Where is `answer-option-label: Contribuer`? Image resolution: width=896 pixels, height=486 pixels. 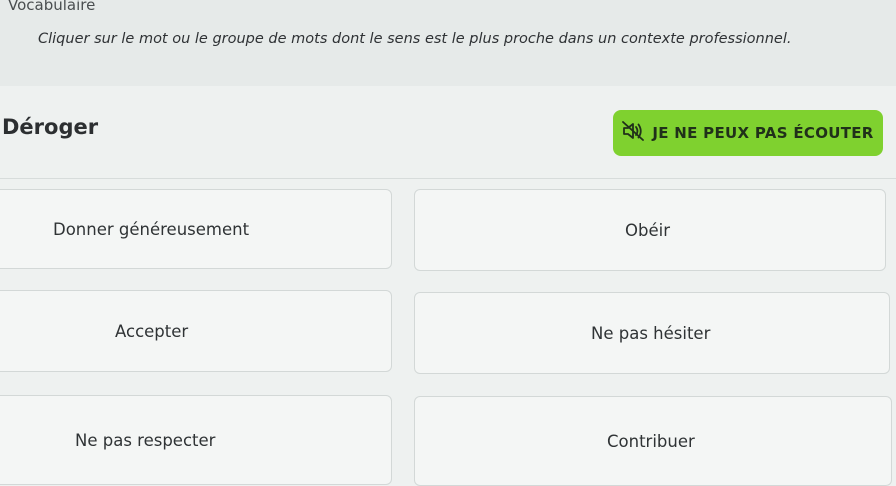
answer-option-label: Contribuer is located at coordinates (651, 441).